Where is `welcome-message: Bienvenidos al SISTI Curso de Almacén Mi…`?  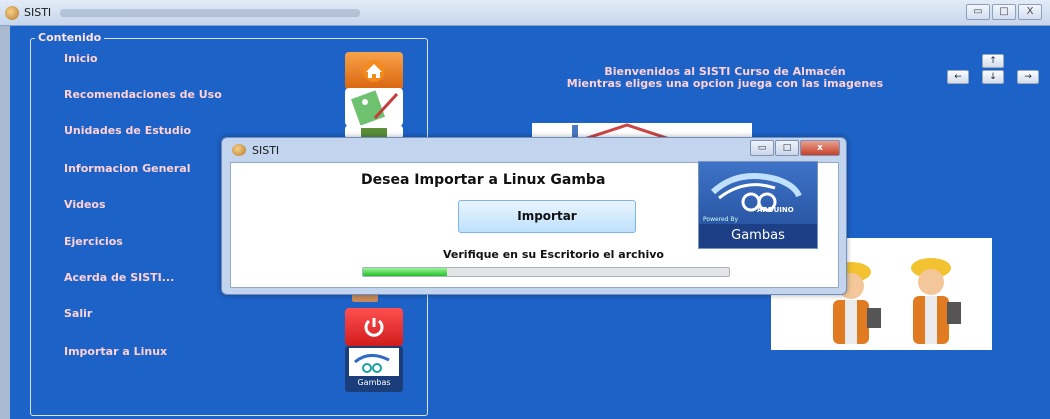 welcome-message: Bienvenidos al SISTI Curso de Almacén Mi… is located at coordinates (725, 78).